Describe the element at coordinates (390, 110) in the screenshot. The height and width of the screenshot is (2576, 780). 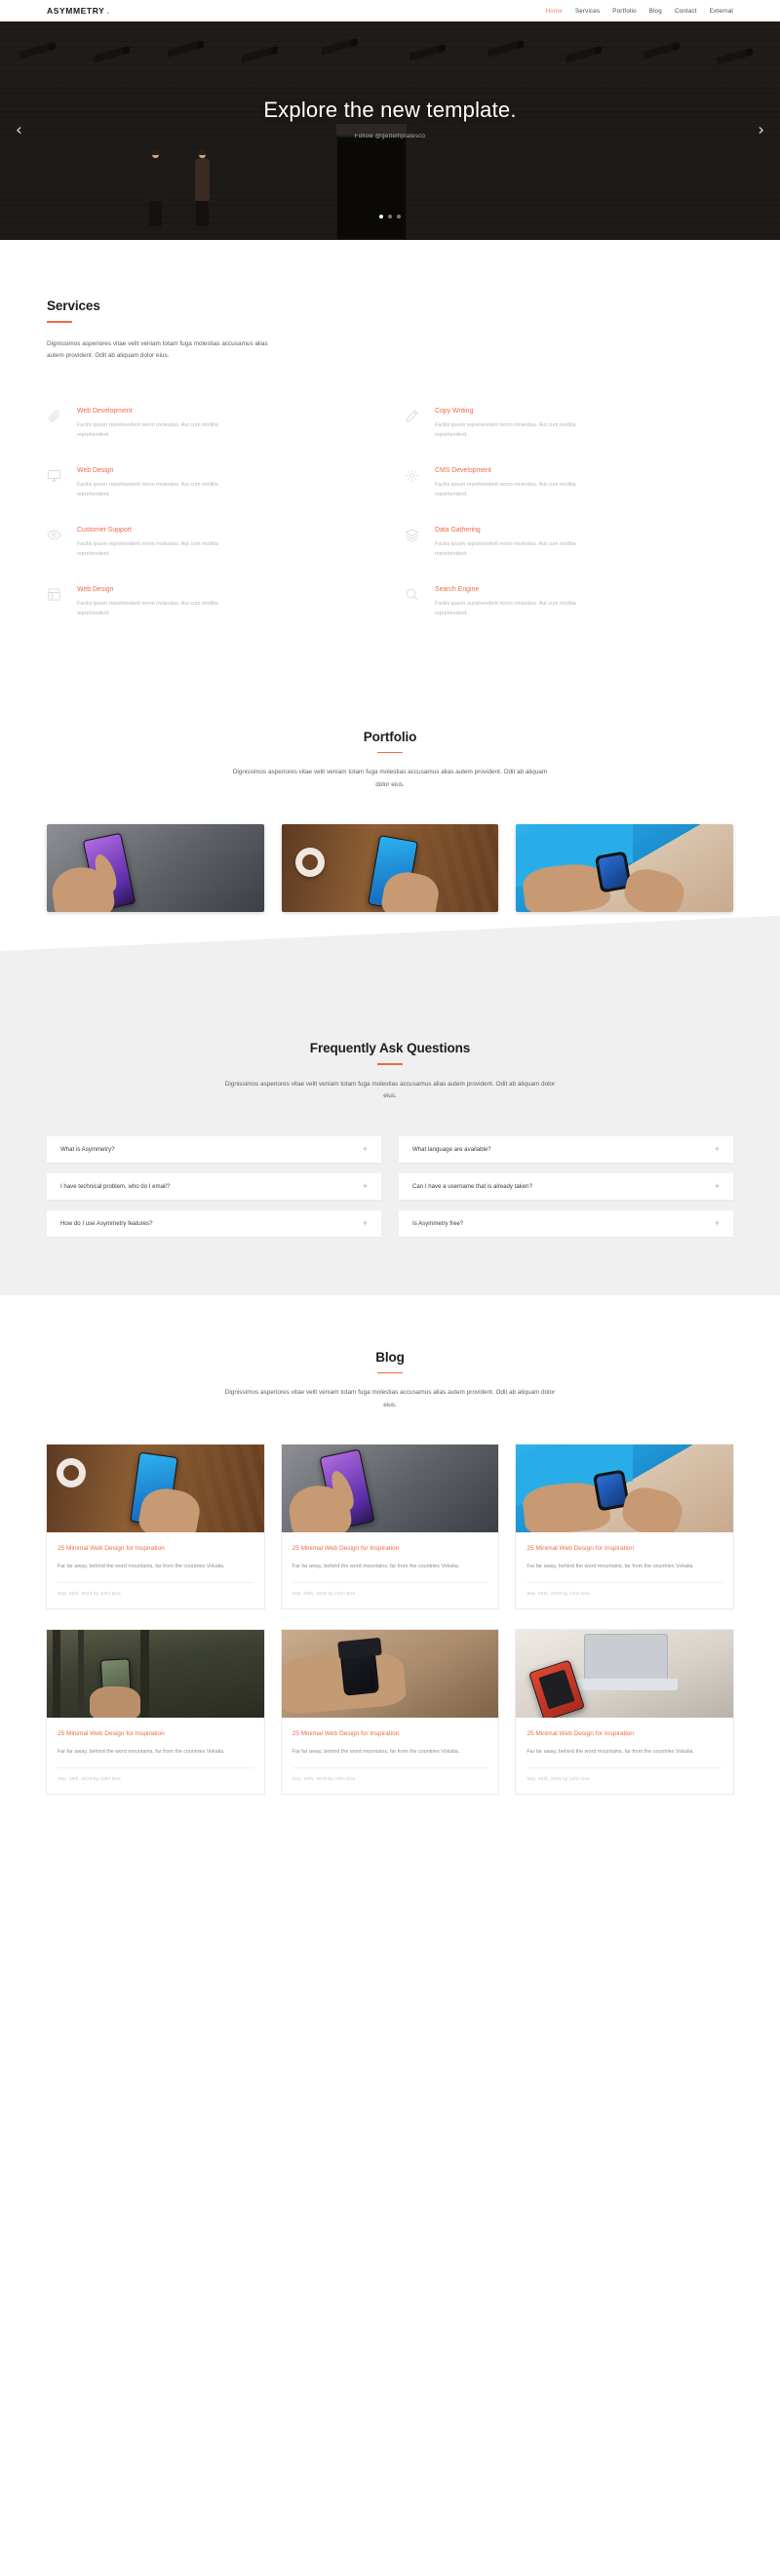
I see `hero-title: Explore the new template.` at that location.